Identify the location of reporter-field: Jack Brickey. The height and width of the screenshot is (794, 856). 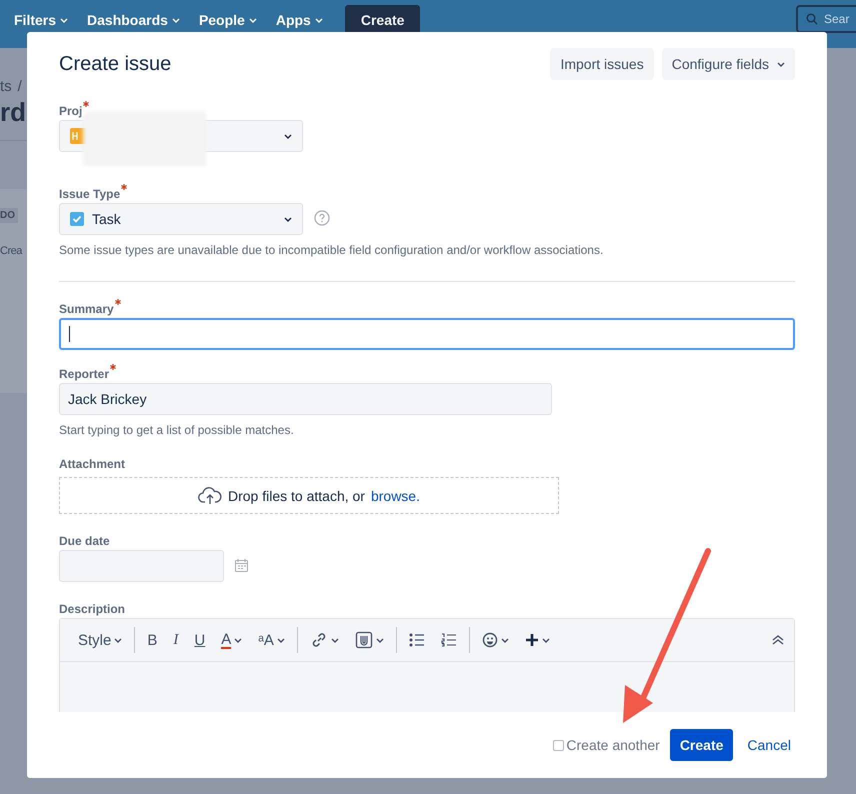
(305, 399).